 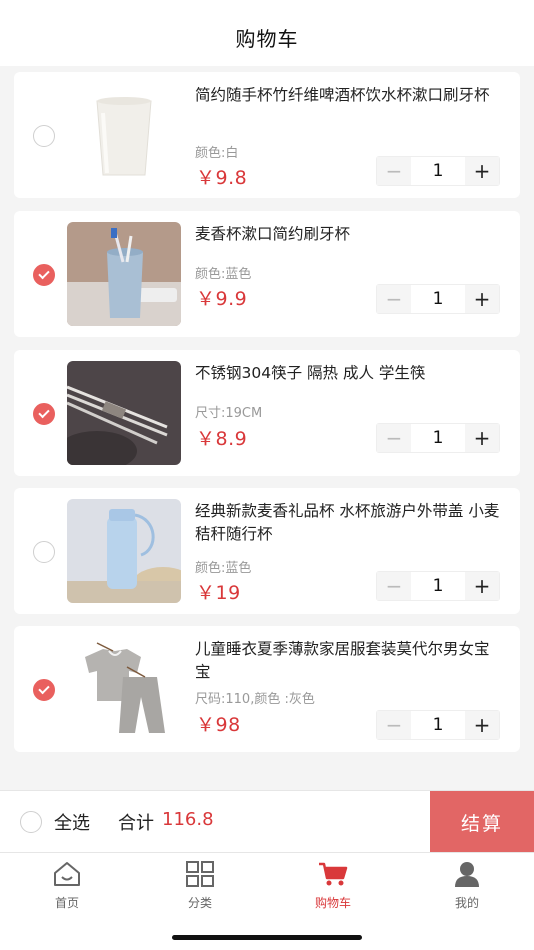 I want to click on product-name: 麦香杯漱口简约刷牙杯, so click(x=348, y=234).